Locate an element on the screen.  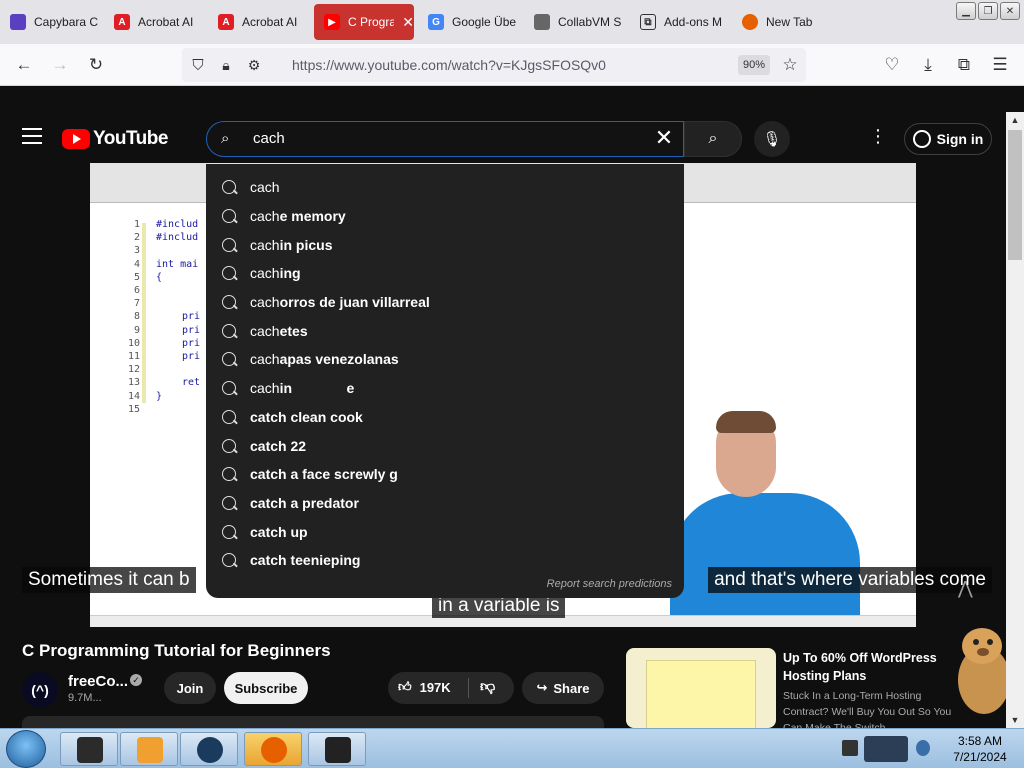
more-options-icon: ⋮ is located at coordinates (878, 138).